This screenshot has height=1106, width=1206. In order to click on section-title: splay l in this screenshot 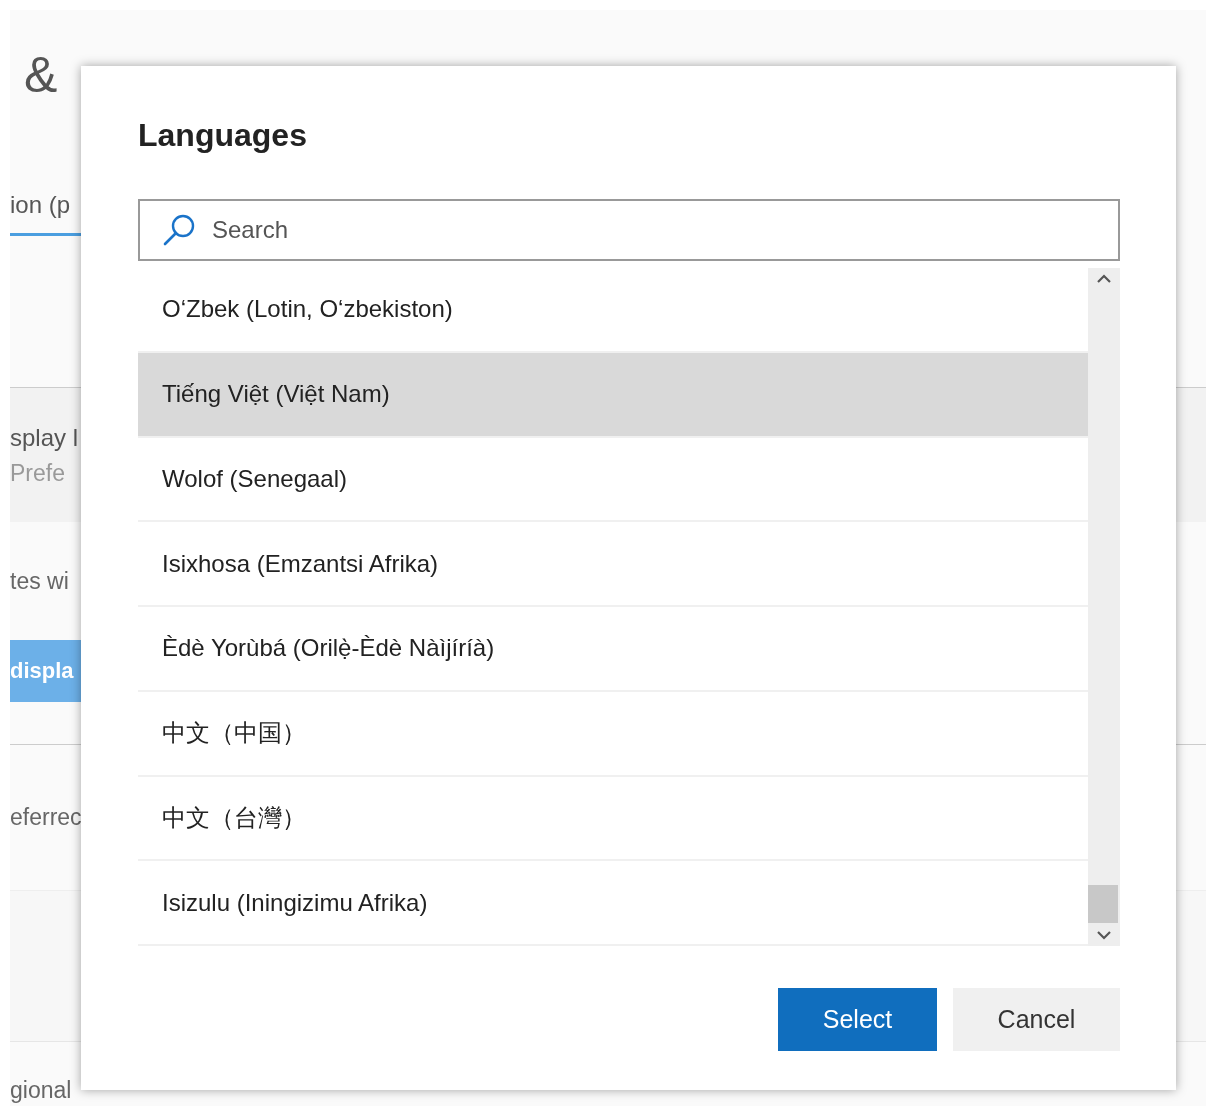, I will do `click(44, 437)`.